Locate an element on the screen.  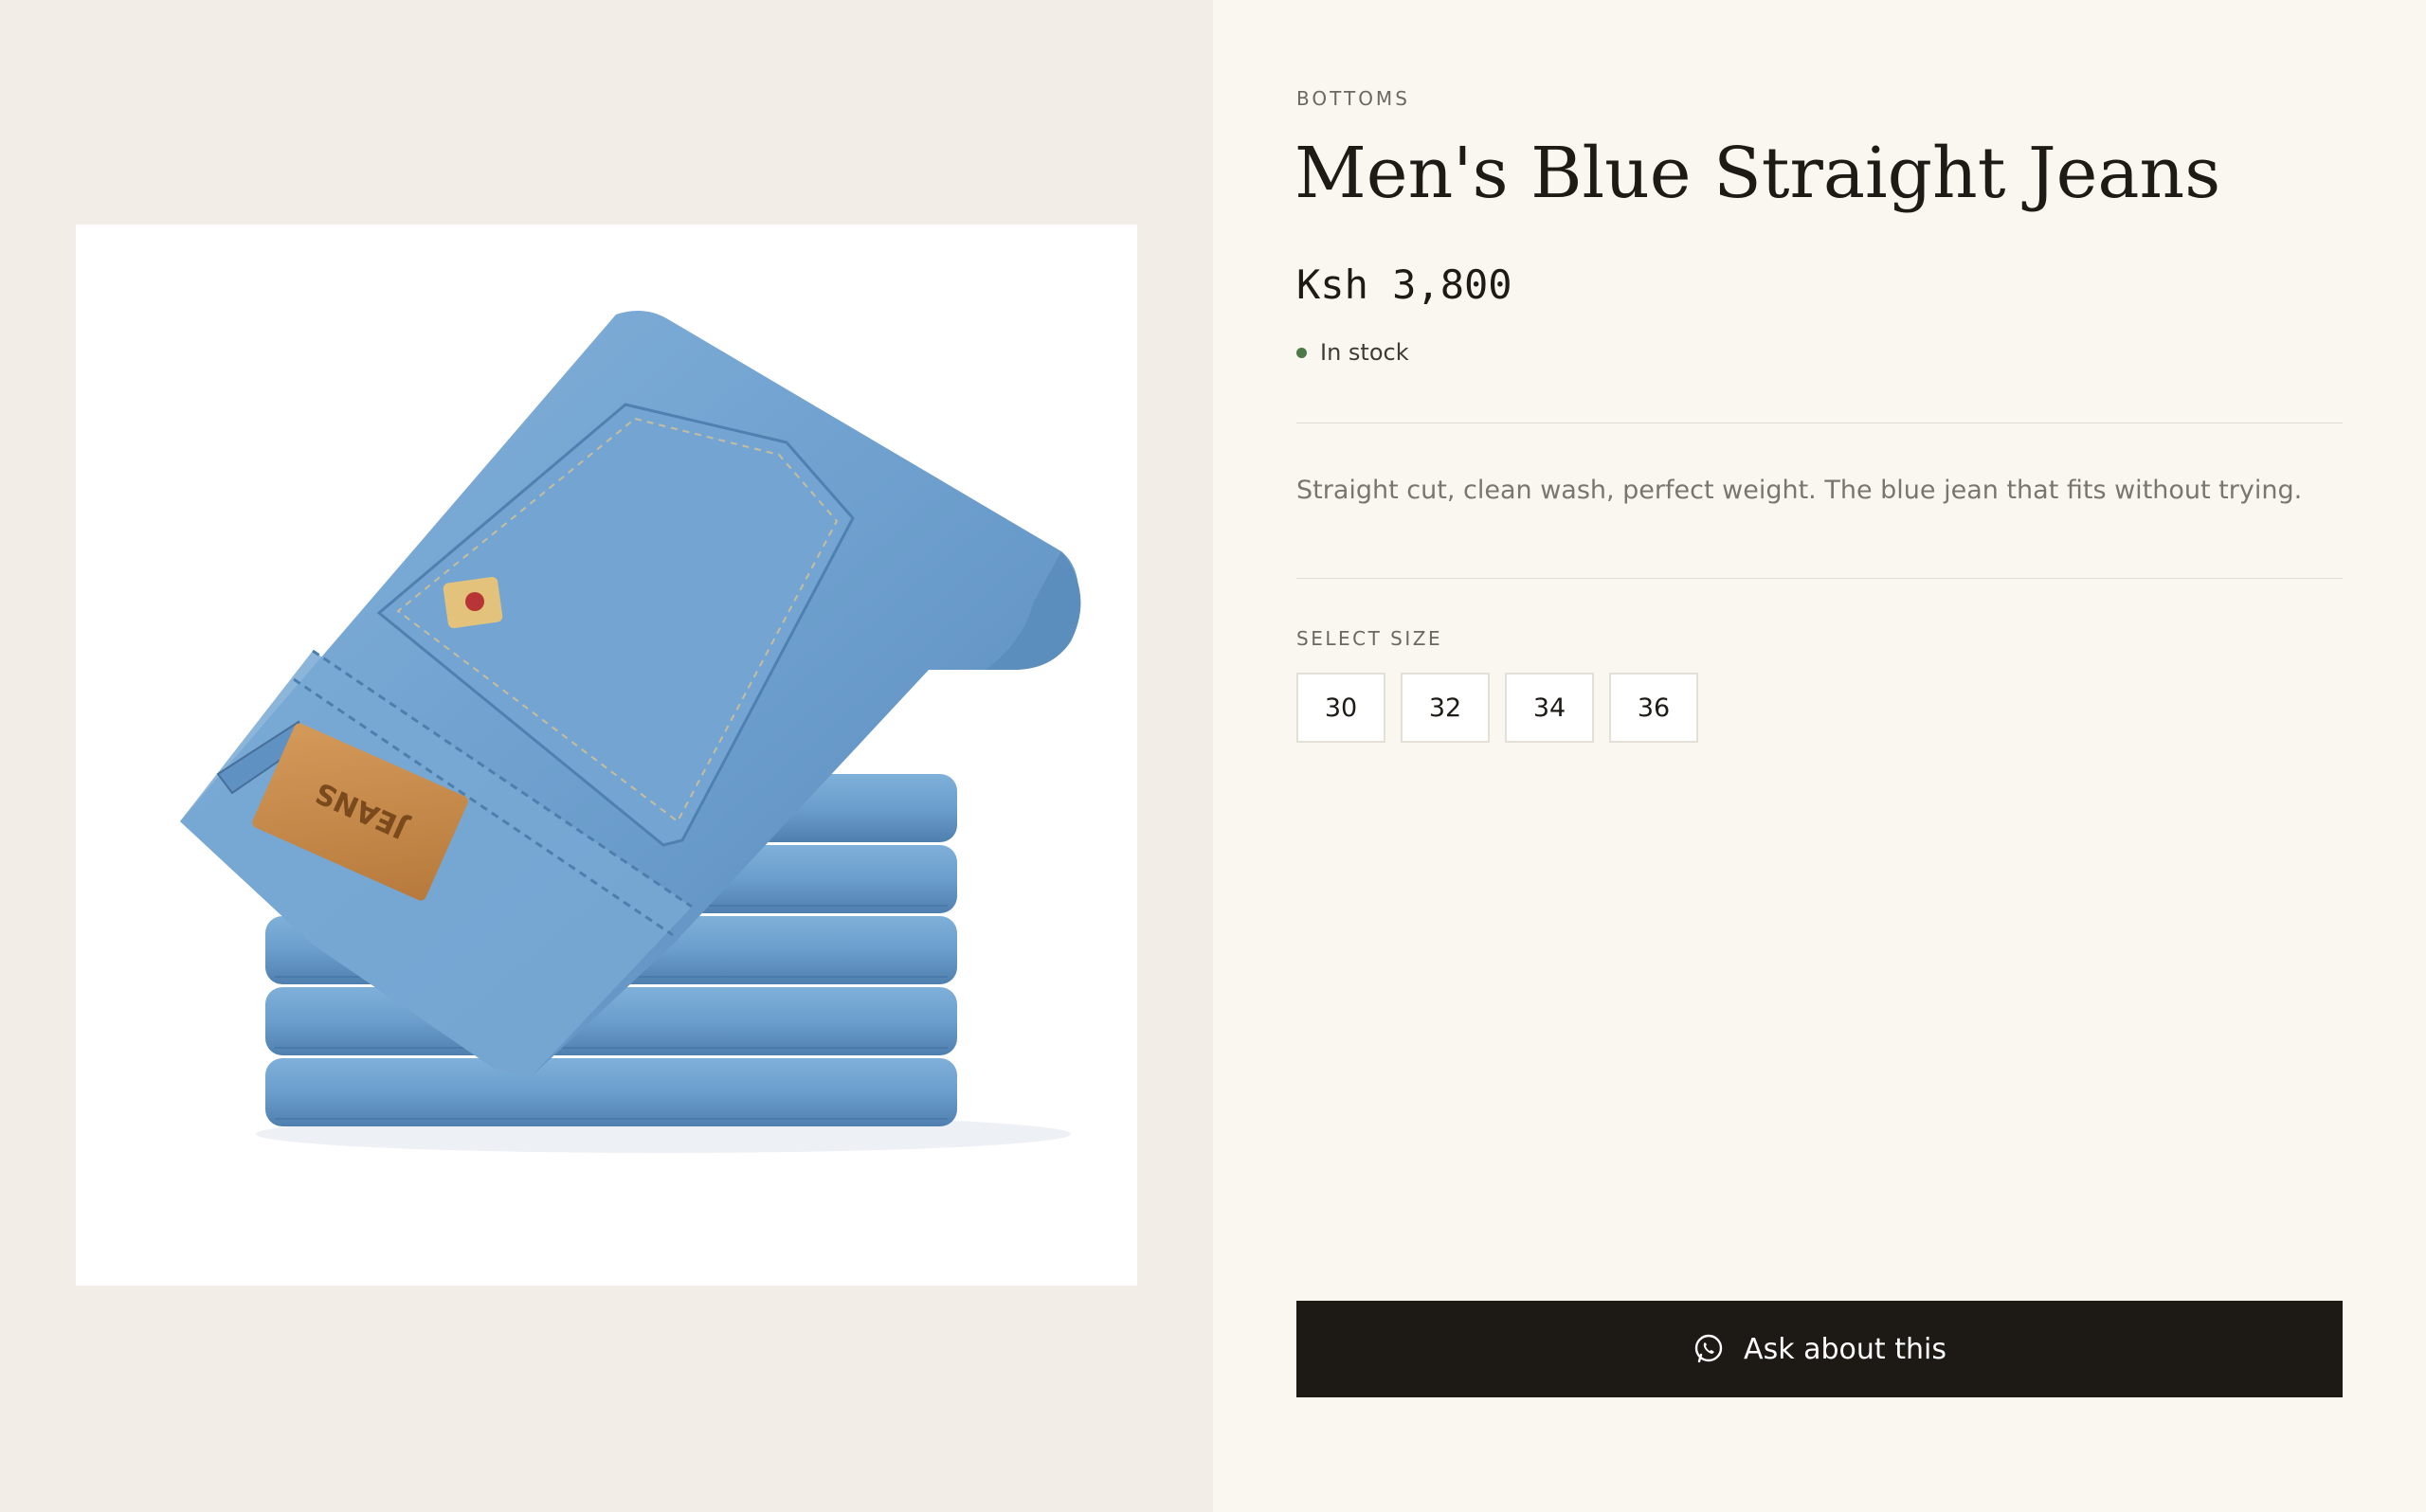
stock-status: In stock is located at coordinates (1352, 352).